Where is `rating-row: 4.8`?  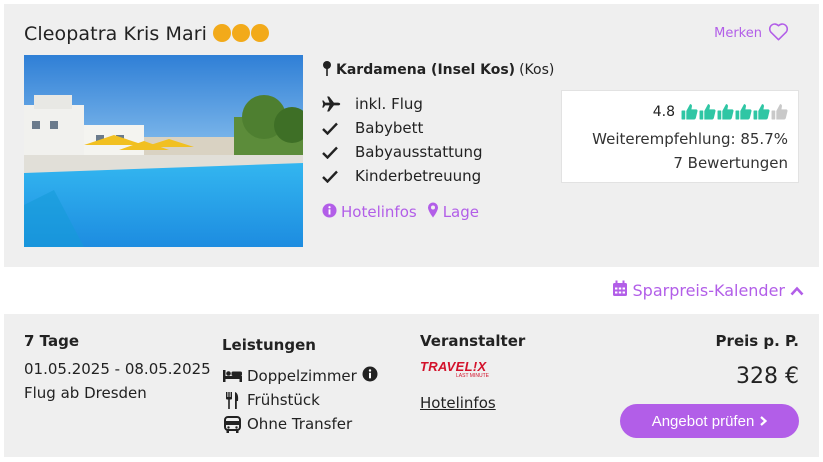 rating-row: 4.8 is located at coordinates (720, 111).